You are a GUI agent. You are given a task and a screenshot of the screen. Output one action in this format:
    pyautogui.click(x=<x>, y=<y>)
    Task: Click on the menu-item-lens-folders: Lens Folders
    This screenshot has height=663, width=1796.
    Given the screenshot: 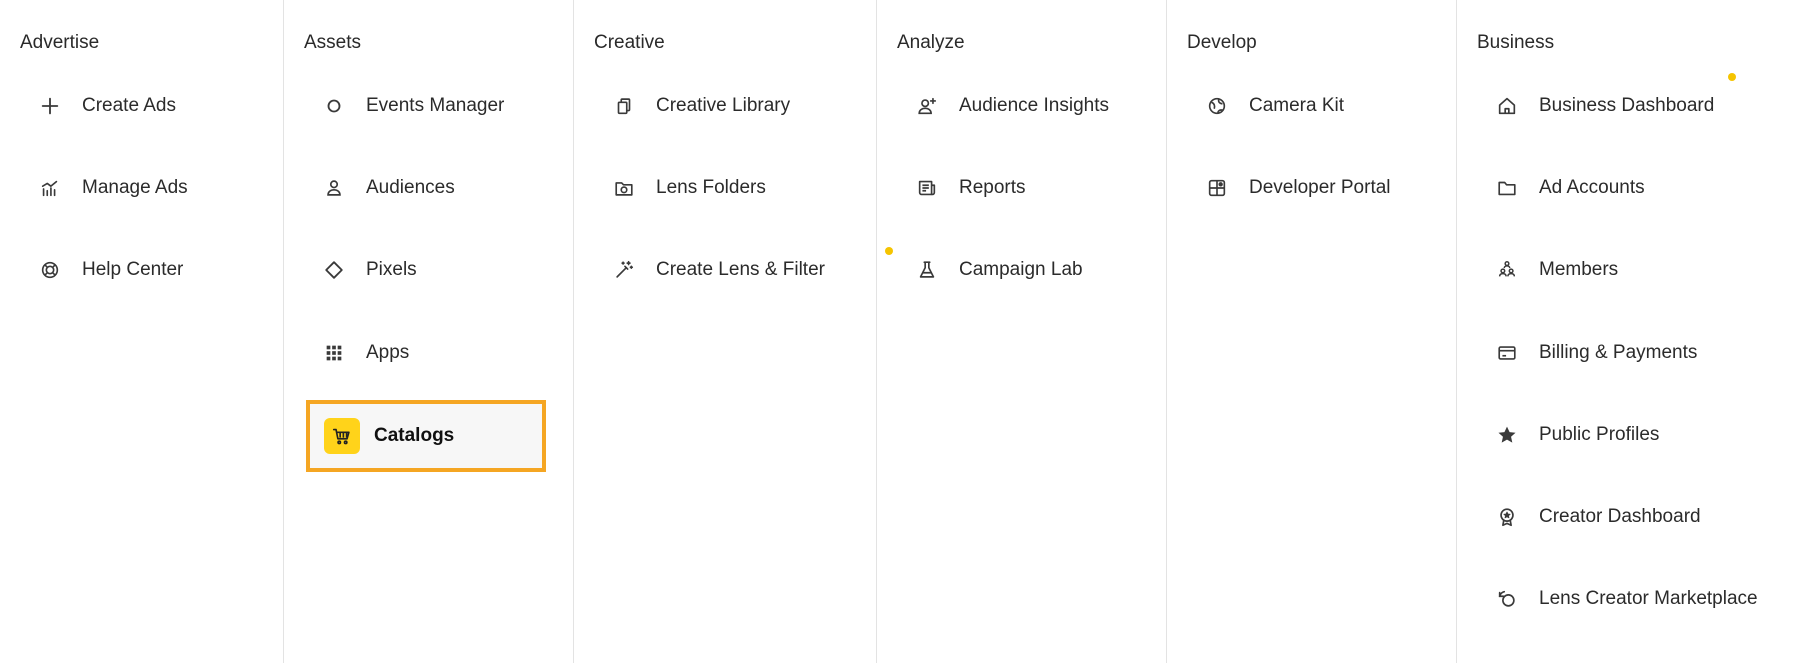 What is the action you would take?
    pyautogui.click(x=680, y=188)
    